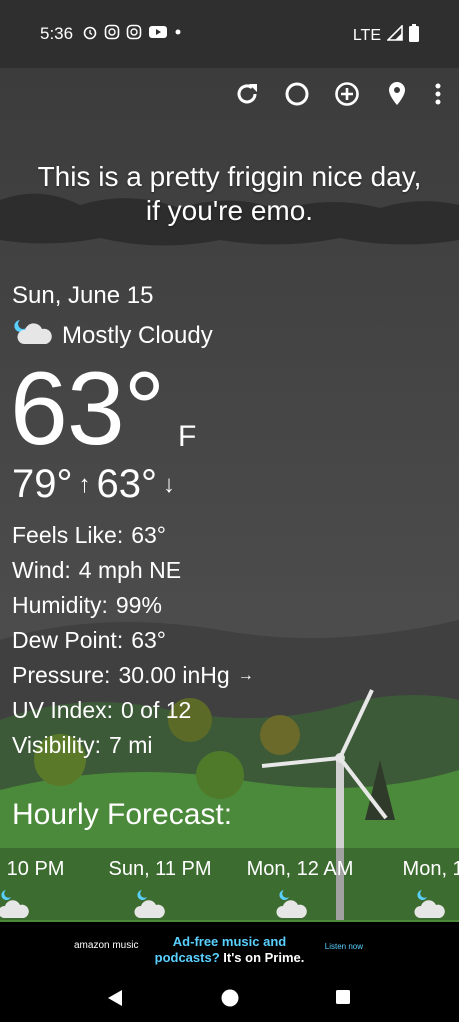 The height and width of the screenshot is (1022, 459). I want to click on ad-headline-1: Ad-free music and, so click(229, 941).